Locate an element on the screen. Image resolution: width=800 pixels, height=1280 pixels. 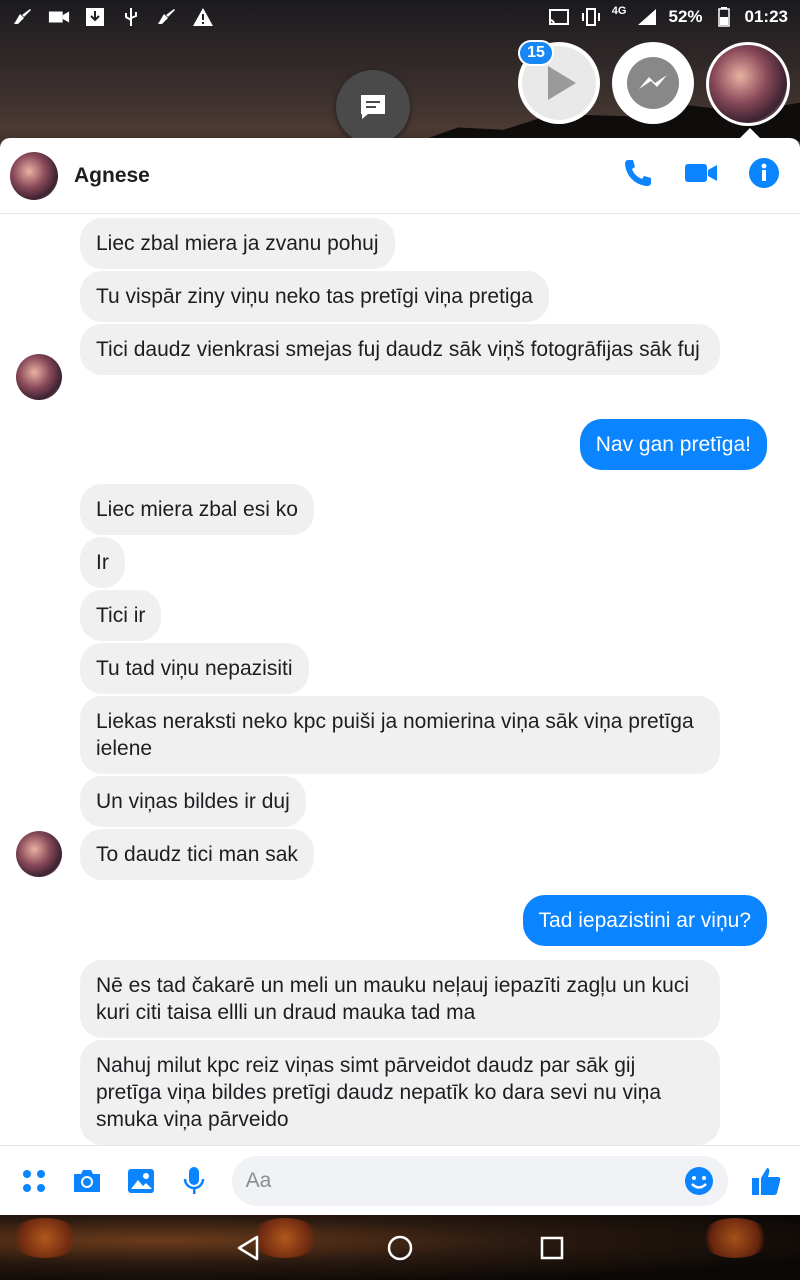
message-incoming: Liec zbal miera ja zvanu pohuj is located at coordinates (237, 243).